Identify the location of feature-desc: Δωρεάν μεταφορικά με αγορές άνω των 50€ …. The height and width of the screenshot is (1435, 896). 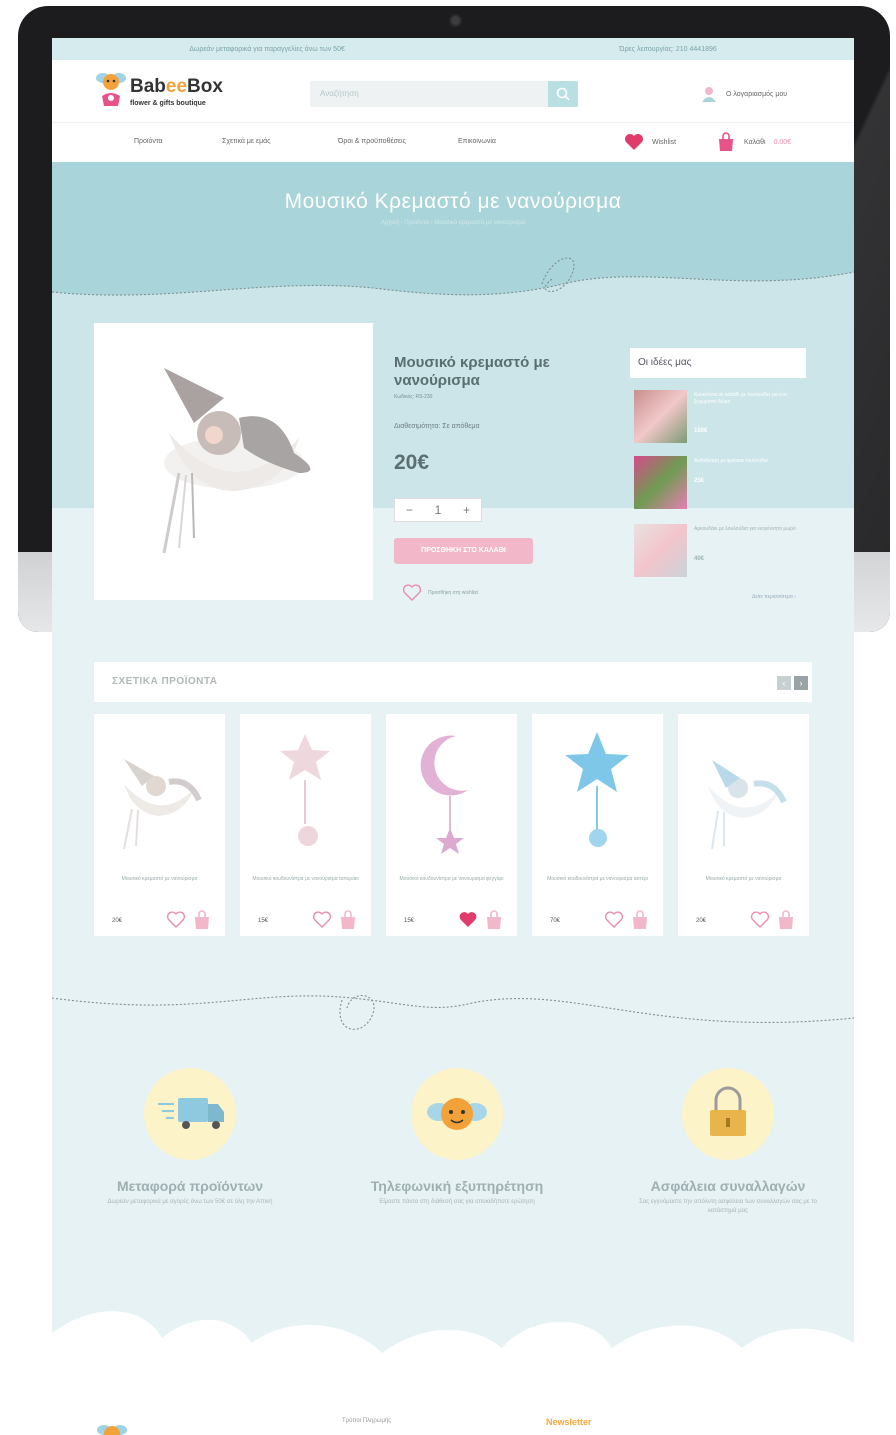
(190, 1202).